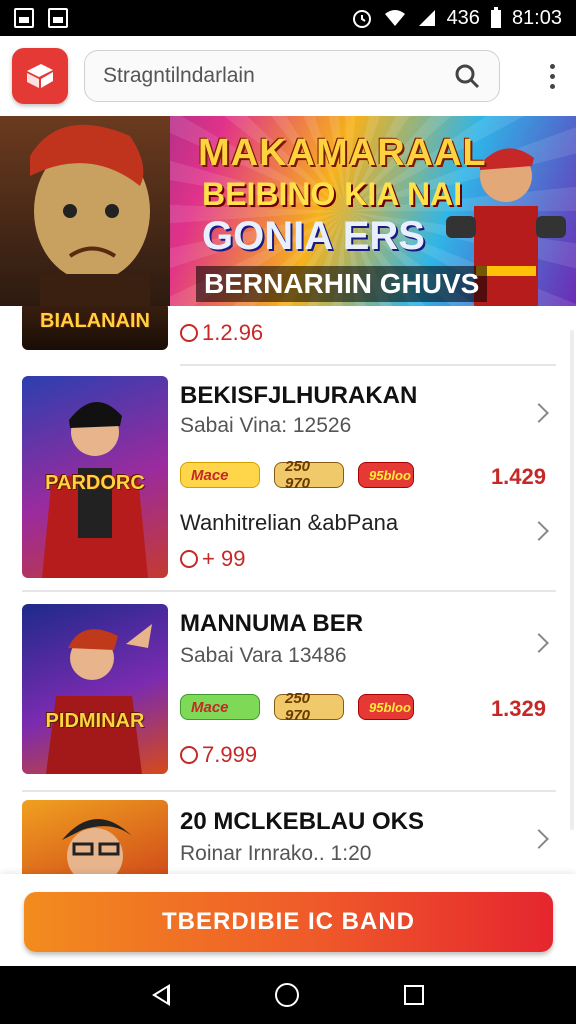  What do you see at coordinates (552, 76) in the screenshot?
I see `more-vert-icon` at bounding box center [552, 76].